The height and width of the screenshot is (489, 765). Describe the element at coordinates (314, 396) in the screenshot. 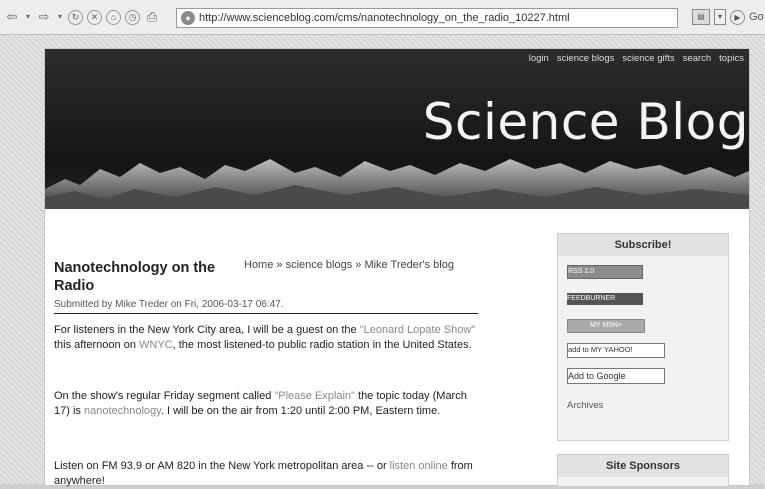

I see `please-explain-link: "Please Explain"` at that location.